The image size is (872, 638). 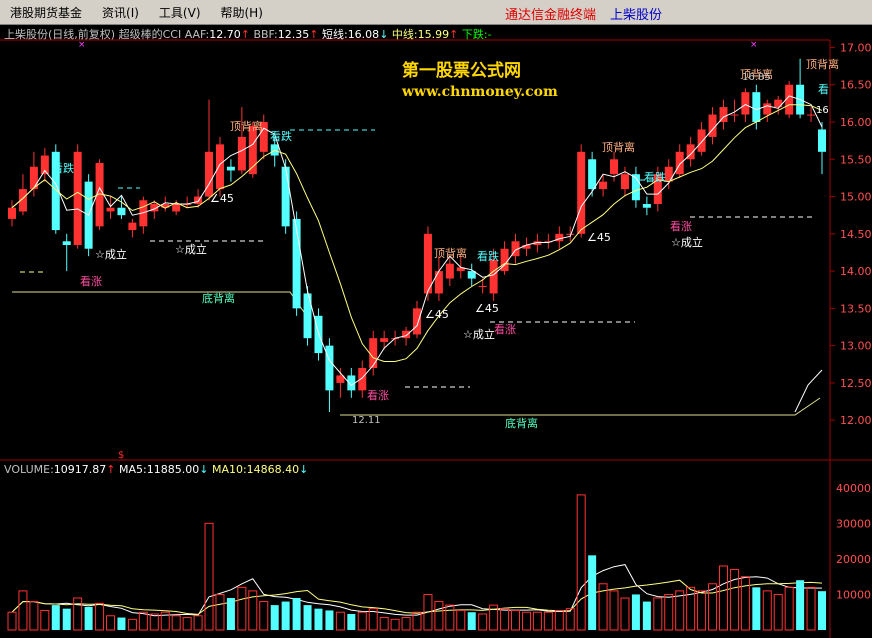 I want to click on annotation-angle45-1: ∠45, so click(x=222, y=198).